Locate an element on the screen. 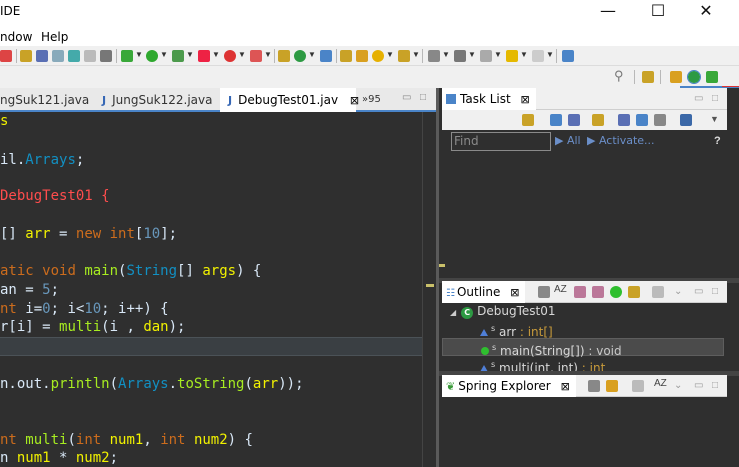  focus-icon is located at coordinates (574, 120).